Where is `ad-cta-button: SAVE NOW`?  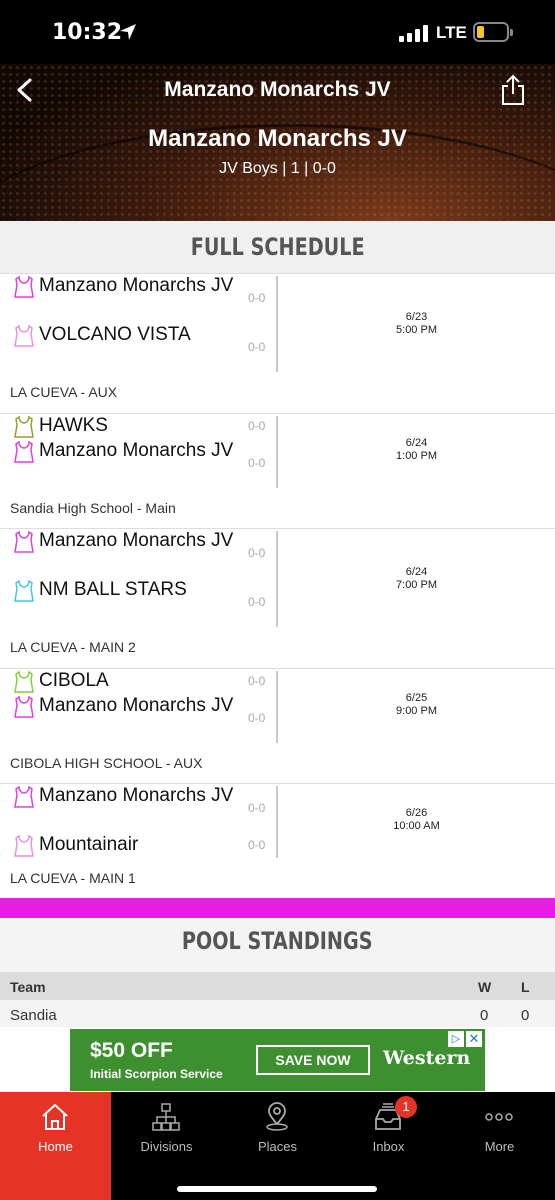 ad-cta-button: SAVE NOW is located at coordinates (313, 1060).